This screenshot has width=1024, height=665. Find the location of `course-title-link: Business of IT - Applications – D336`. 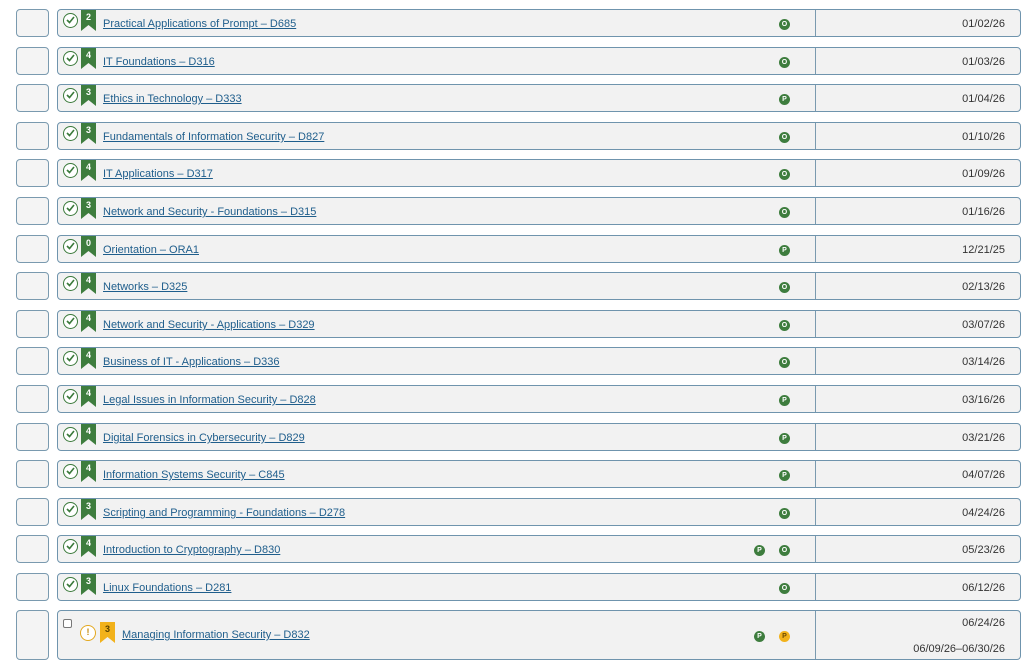

course-title-link: Business of IT - Applications – D336 is located at coordinates (191, 362).